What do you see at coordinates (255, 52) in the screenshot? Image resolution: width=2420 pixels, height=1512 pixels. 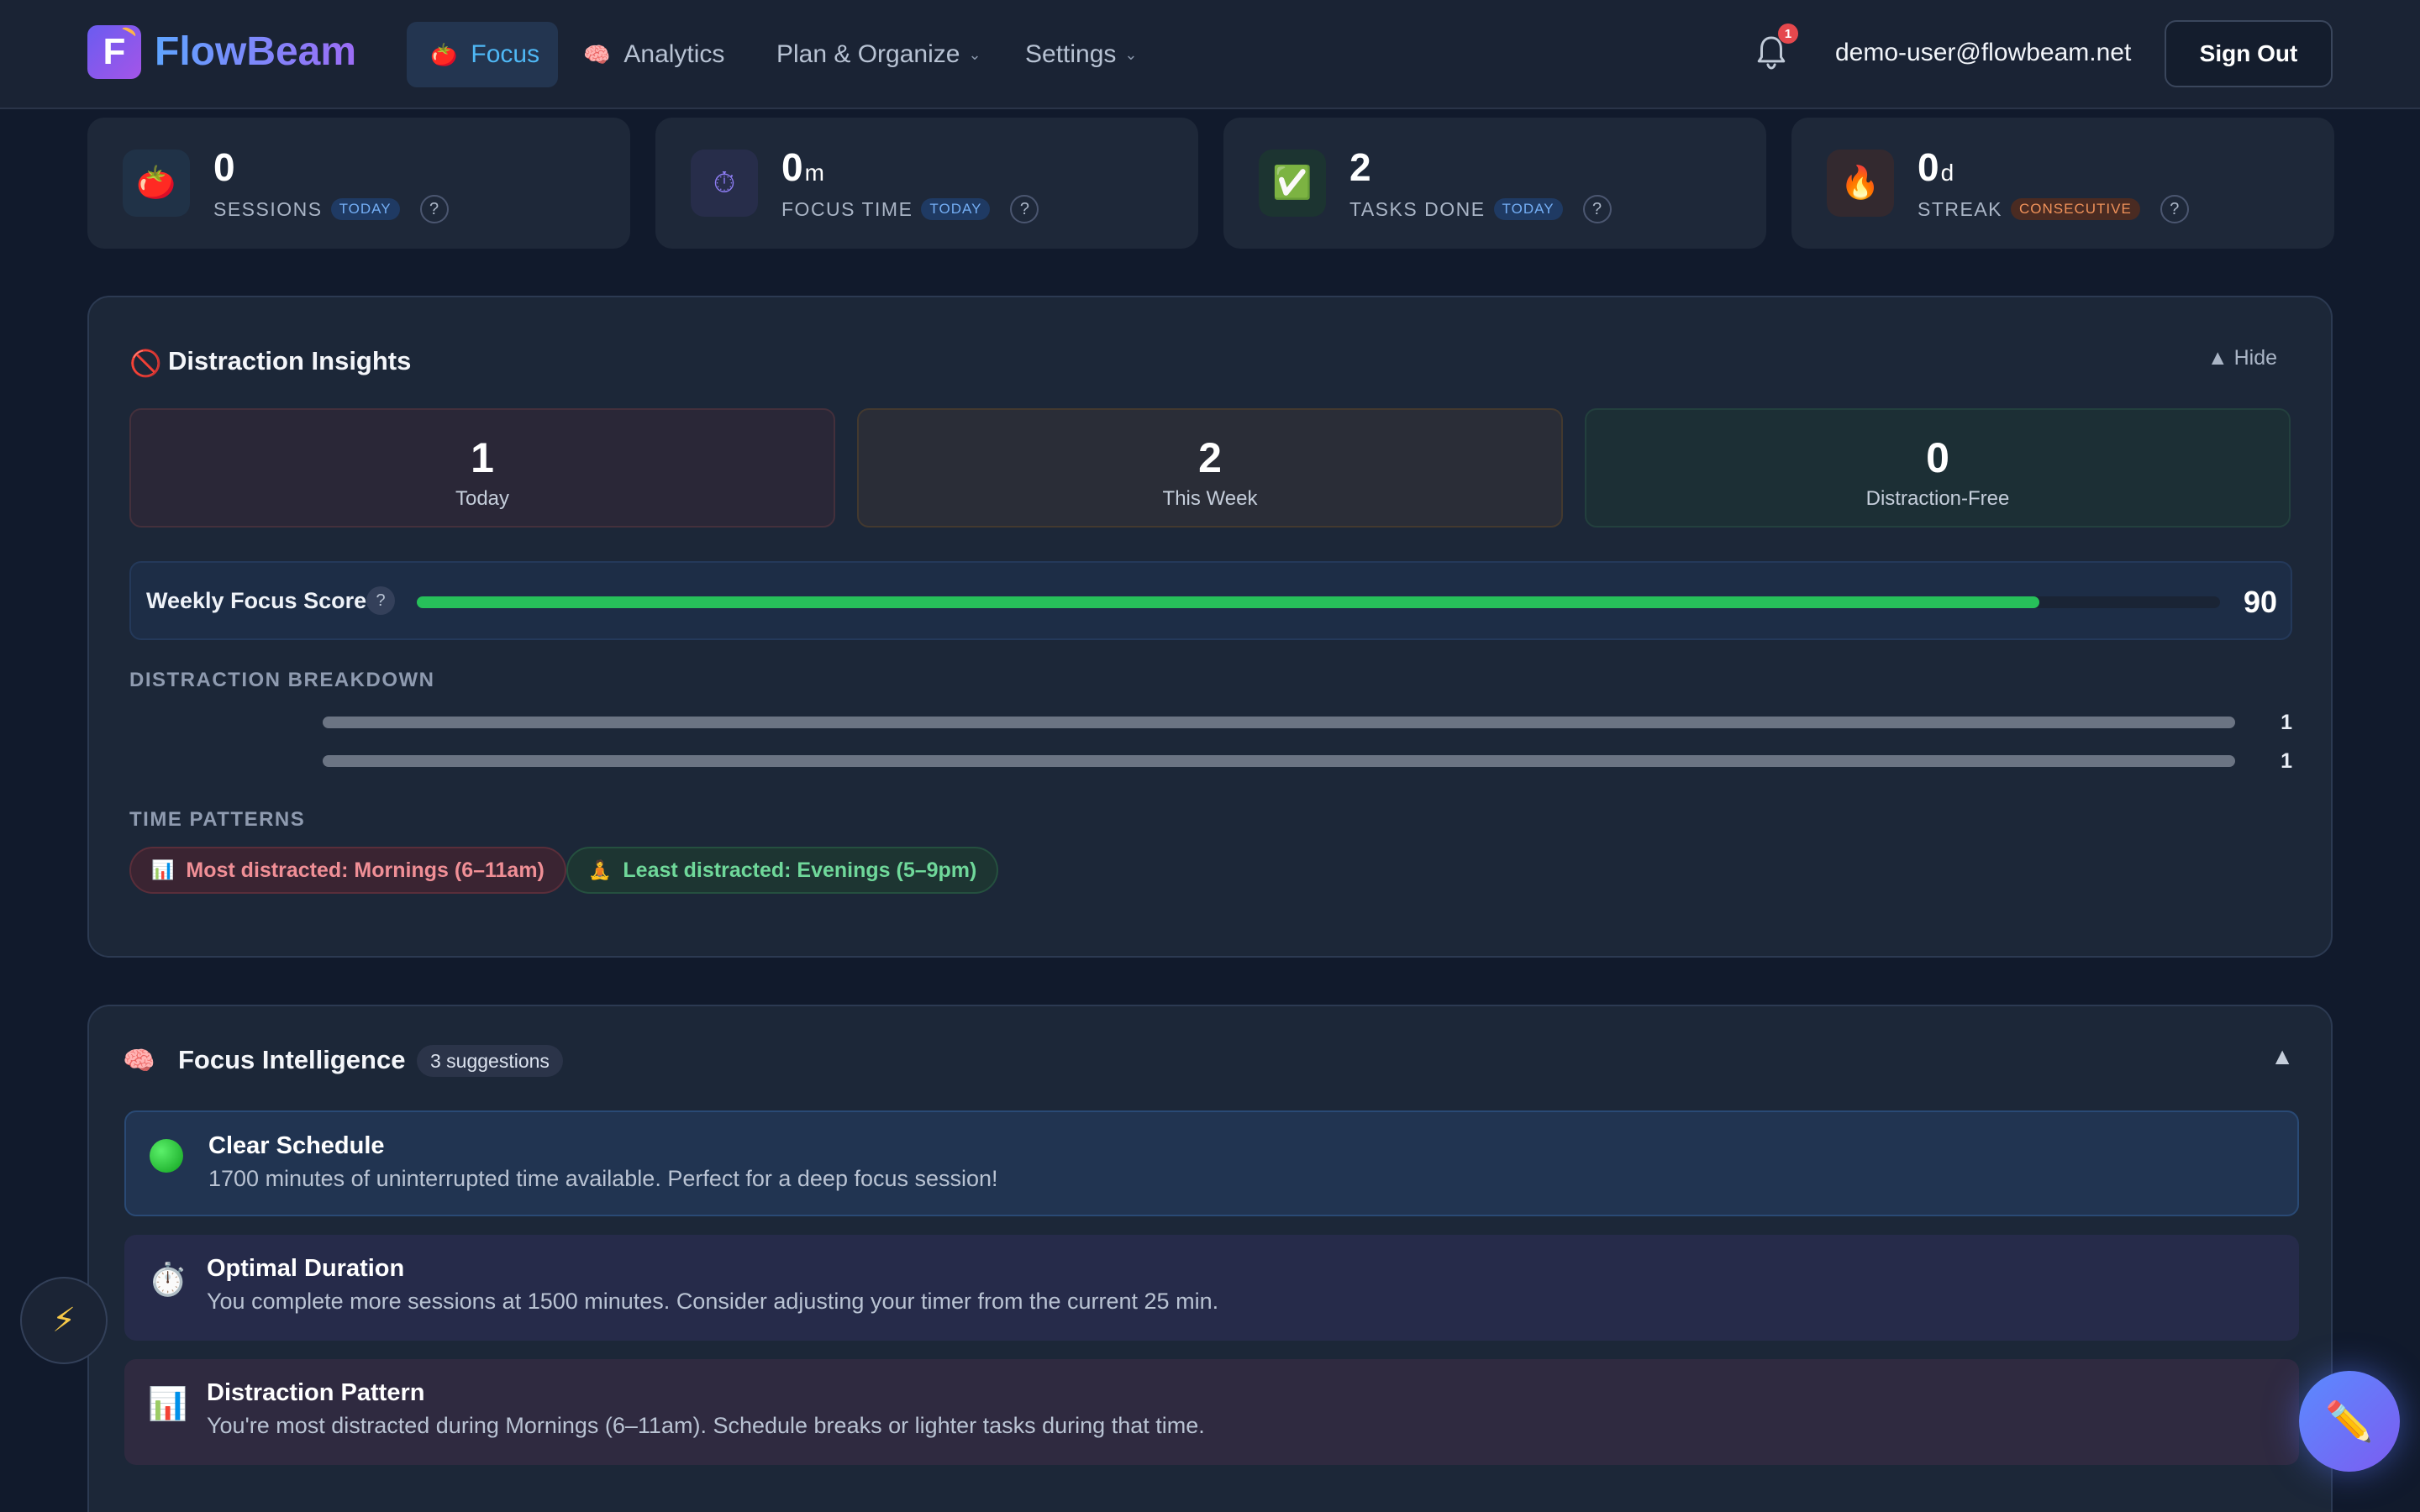 I see `brand-name: FlowBeam` at bounding box center [255, 52].